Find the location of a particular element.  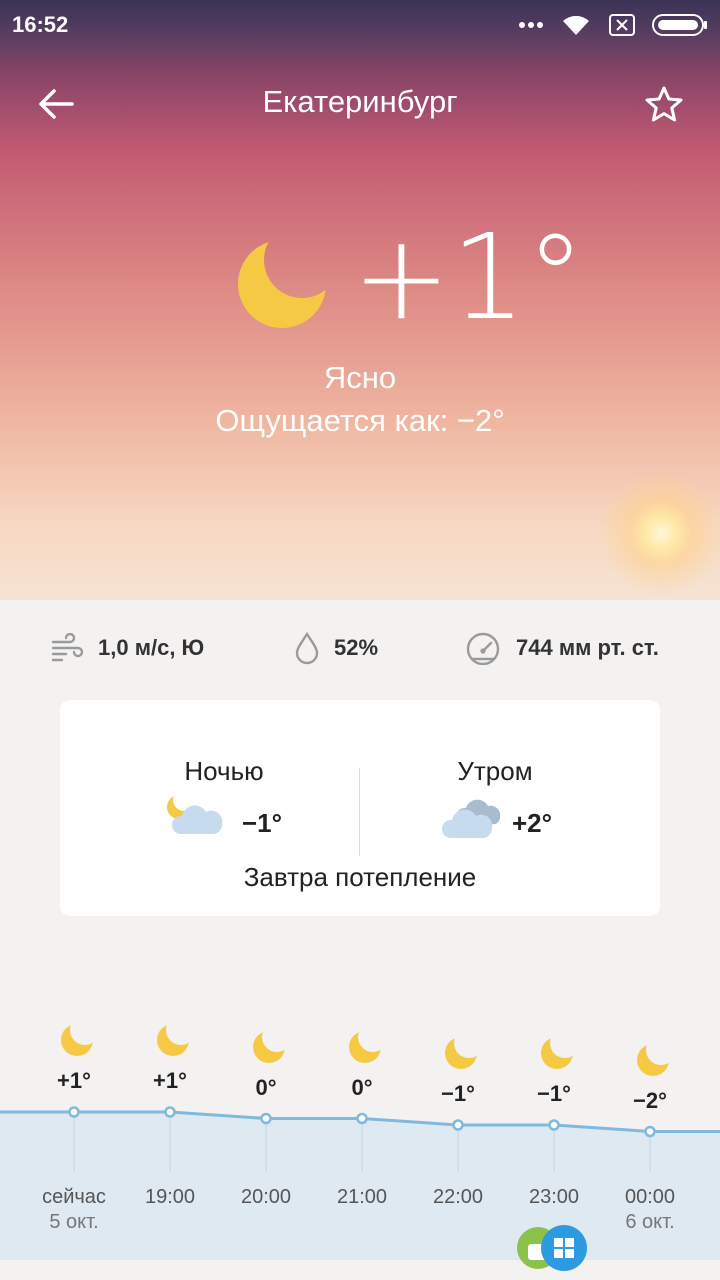

hour-temperature: −2° is located at coordinates (650, 1100).